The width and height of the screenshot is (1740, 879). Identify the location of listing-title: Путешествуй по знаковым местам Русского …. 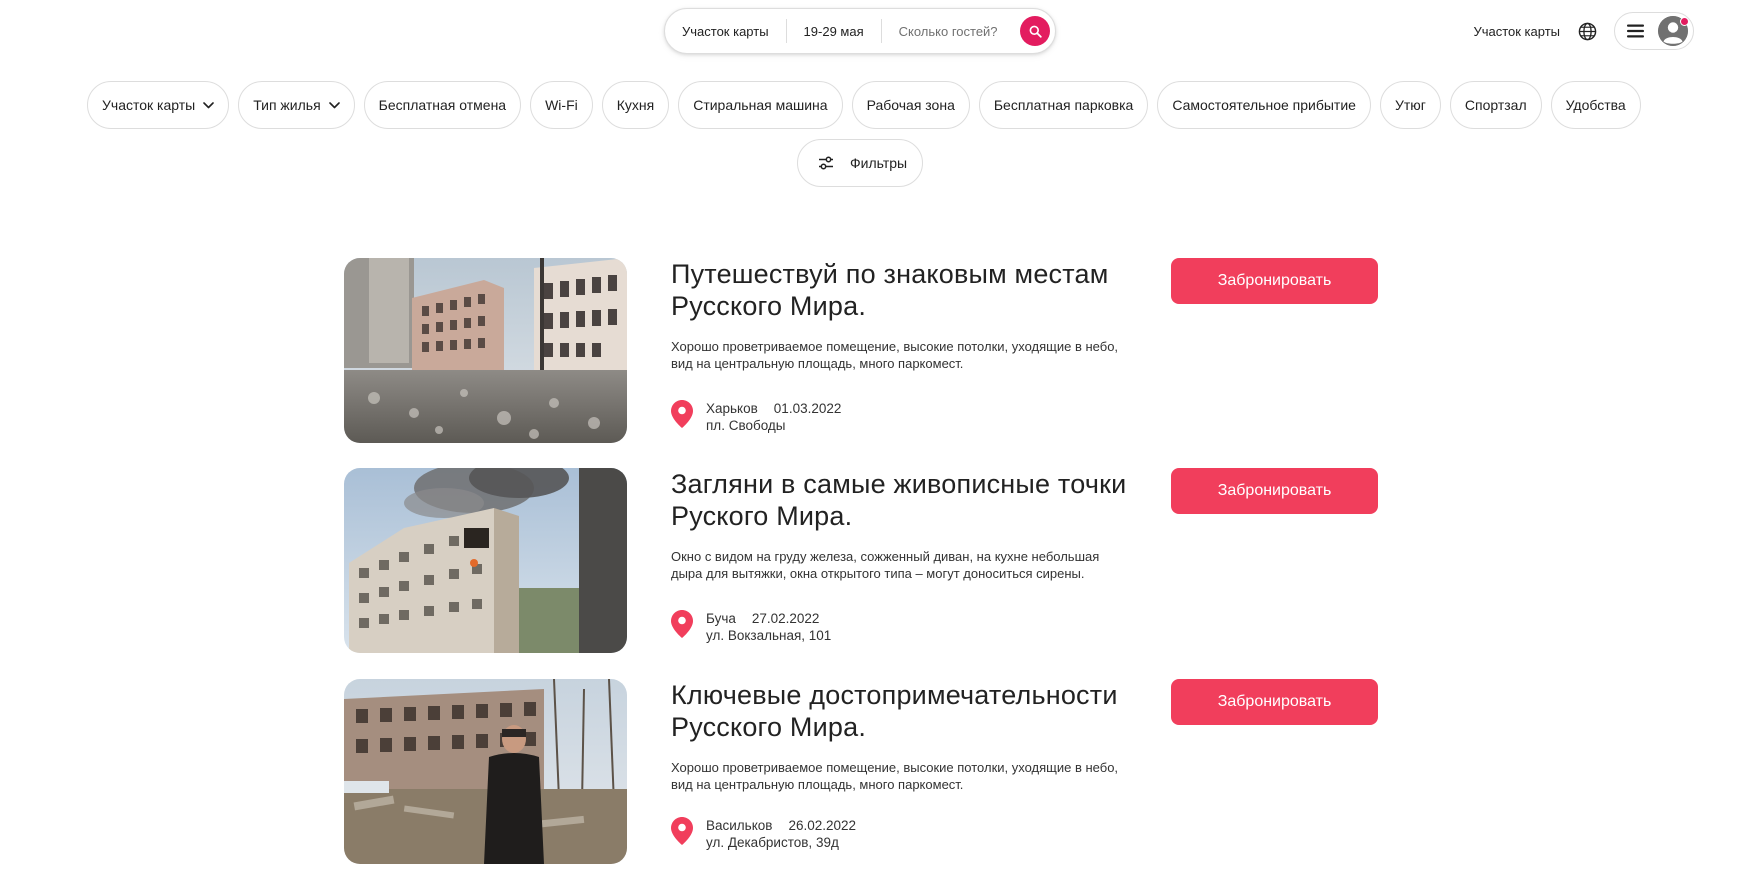
(906, 290).